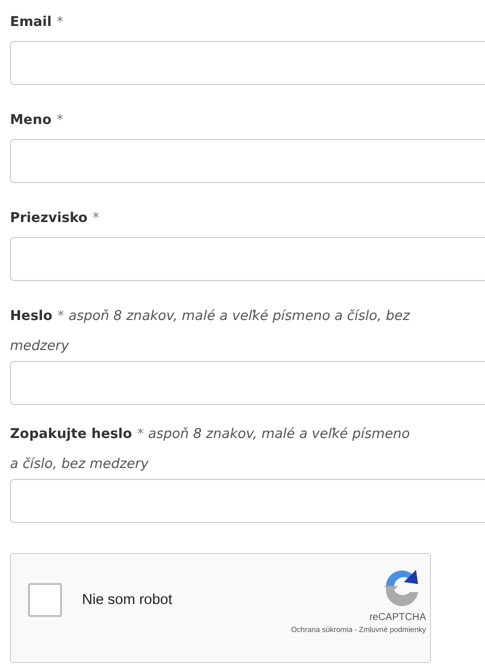  I want to click on field-label: Heslo * aspoň 8 znakov, malé a veľké písmeno a číslo, bez medzery, so click(210, 331).